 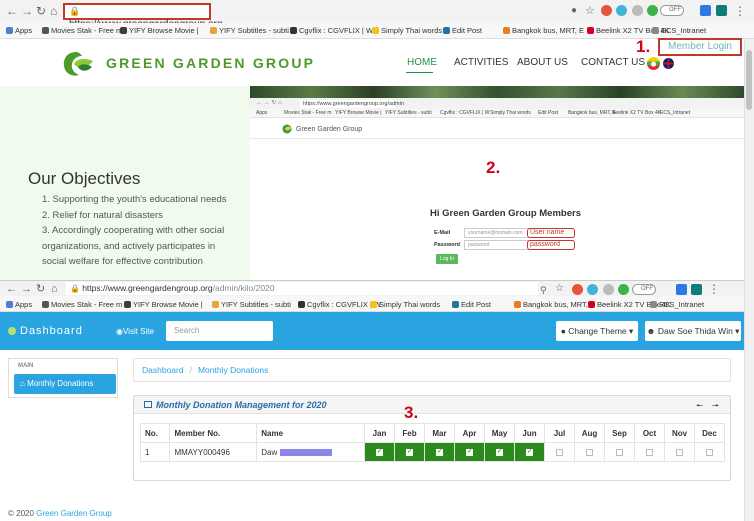 What do you see at coordinates (613, 62) in the screenshot?
I see `menu-contact-us: CONTACT US` at bounding box center [613, 62].